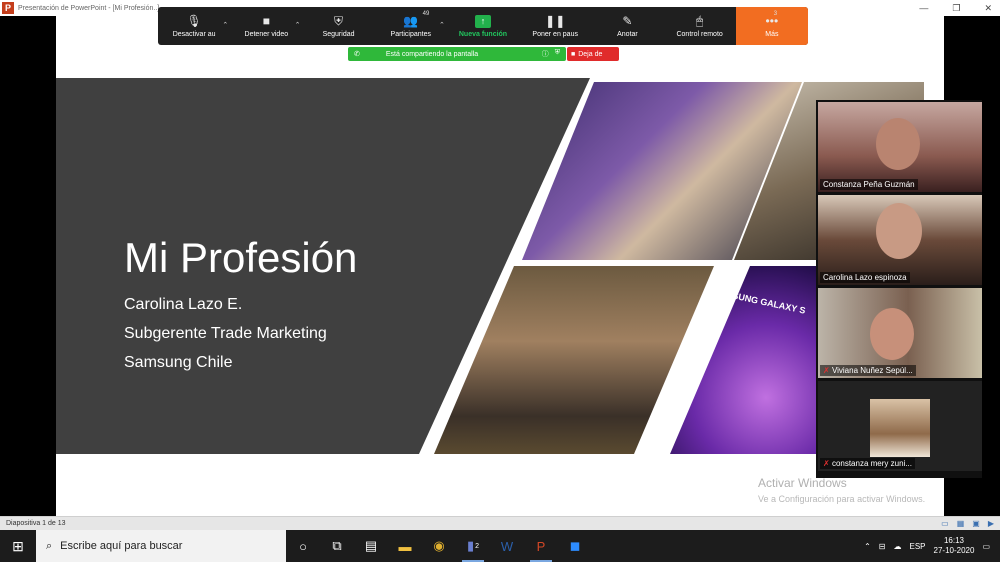  Describe the element at coordinates (339, 20) in the screenshot. I see `shield-icon: ⛨` at that location.